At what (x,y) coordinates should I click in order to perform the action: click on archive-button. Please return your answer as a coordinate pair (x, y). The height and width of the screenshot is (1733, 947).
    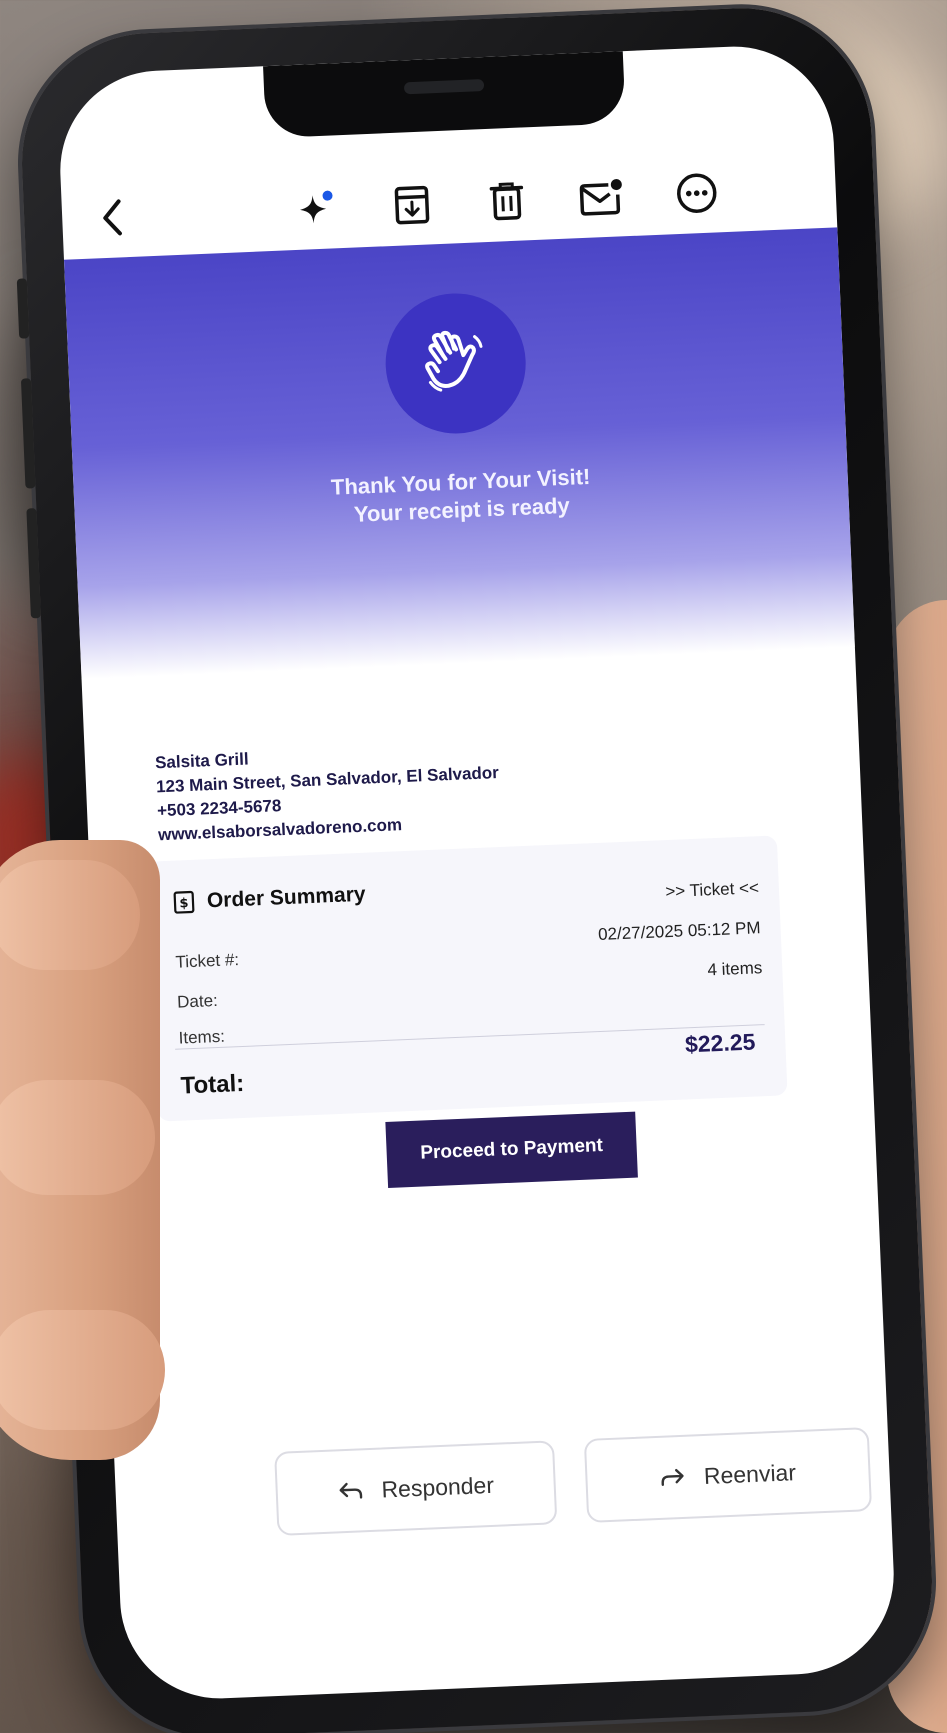
    Looking at the image, I should click on (412, 205).